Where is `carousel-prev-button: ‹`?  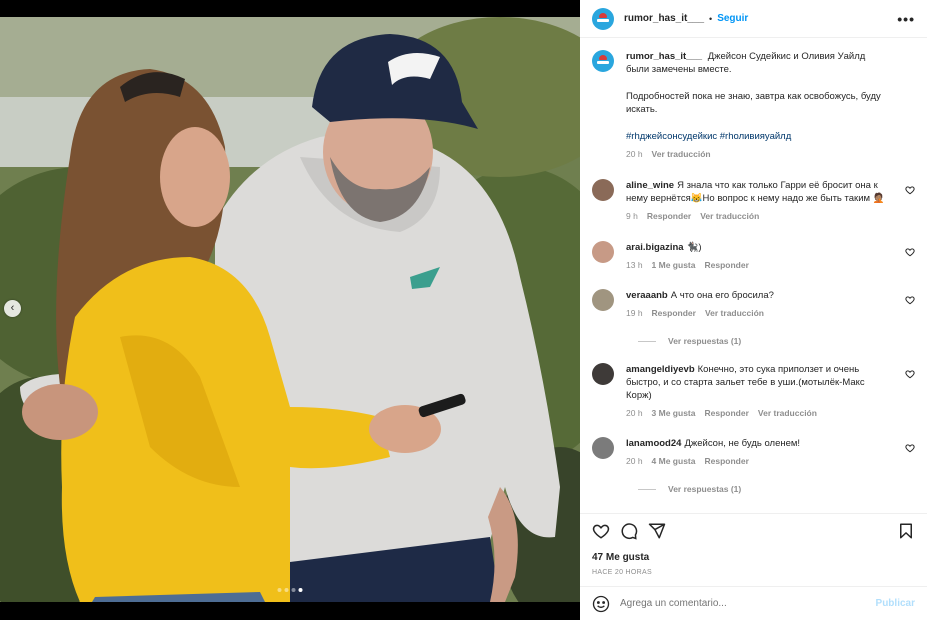 carousel-prev-button: ‹ is located at coordinates (12, 308).